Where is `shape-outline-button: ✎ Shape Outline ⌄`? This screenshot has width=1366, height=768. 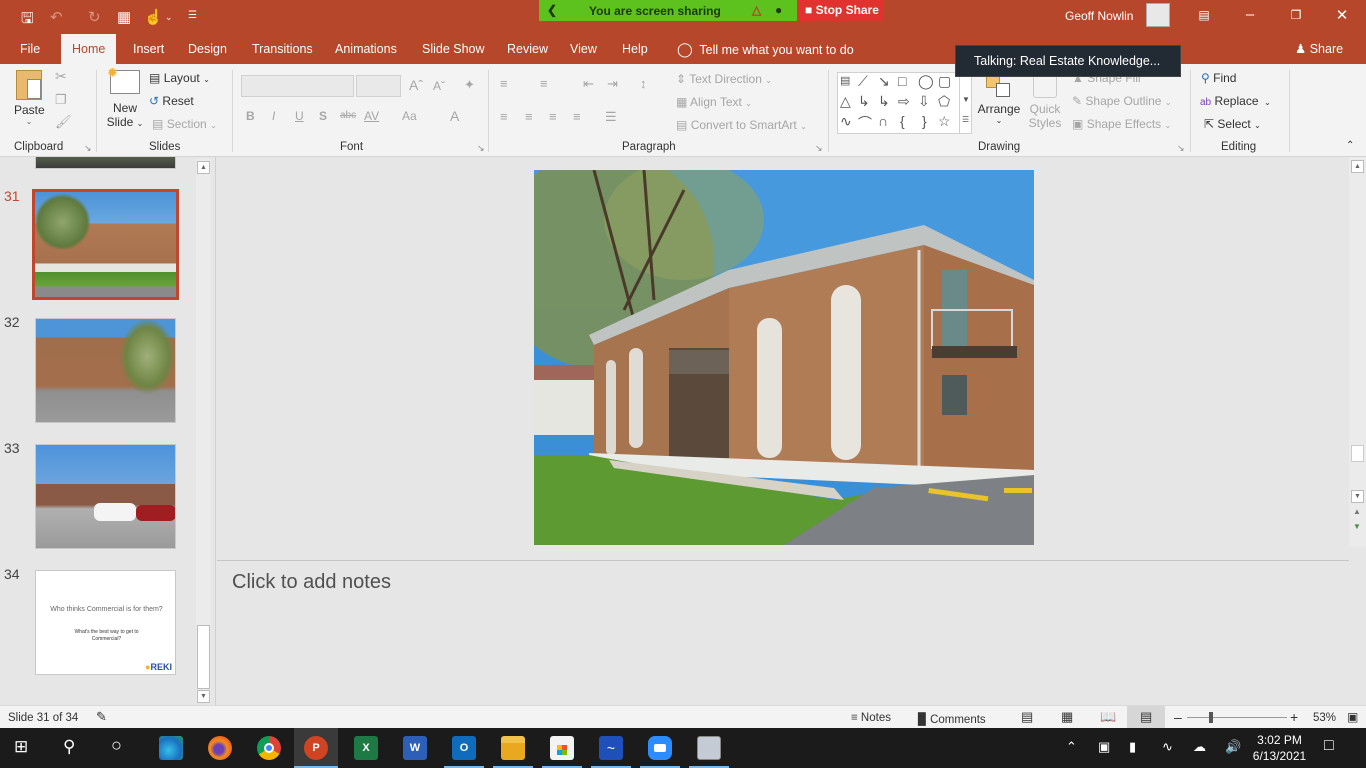 shape-outline-button: ✎ Shape Outline ⌄ is located at coordinates (1122, 101).